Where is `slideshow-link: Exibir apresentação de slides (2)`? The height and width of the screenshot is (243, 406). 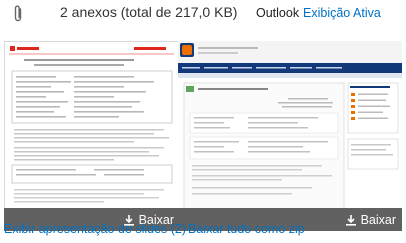
slideshow-link: Exibir apresentação de slides (2) is located at coordinates (95, 229).